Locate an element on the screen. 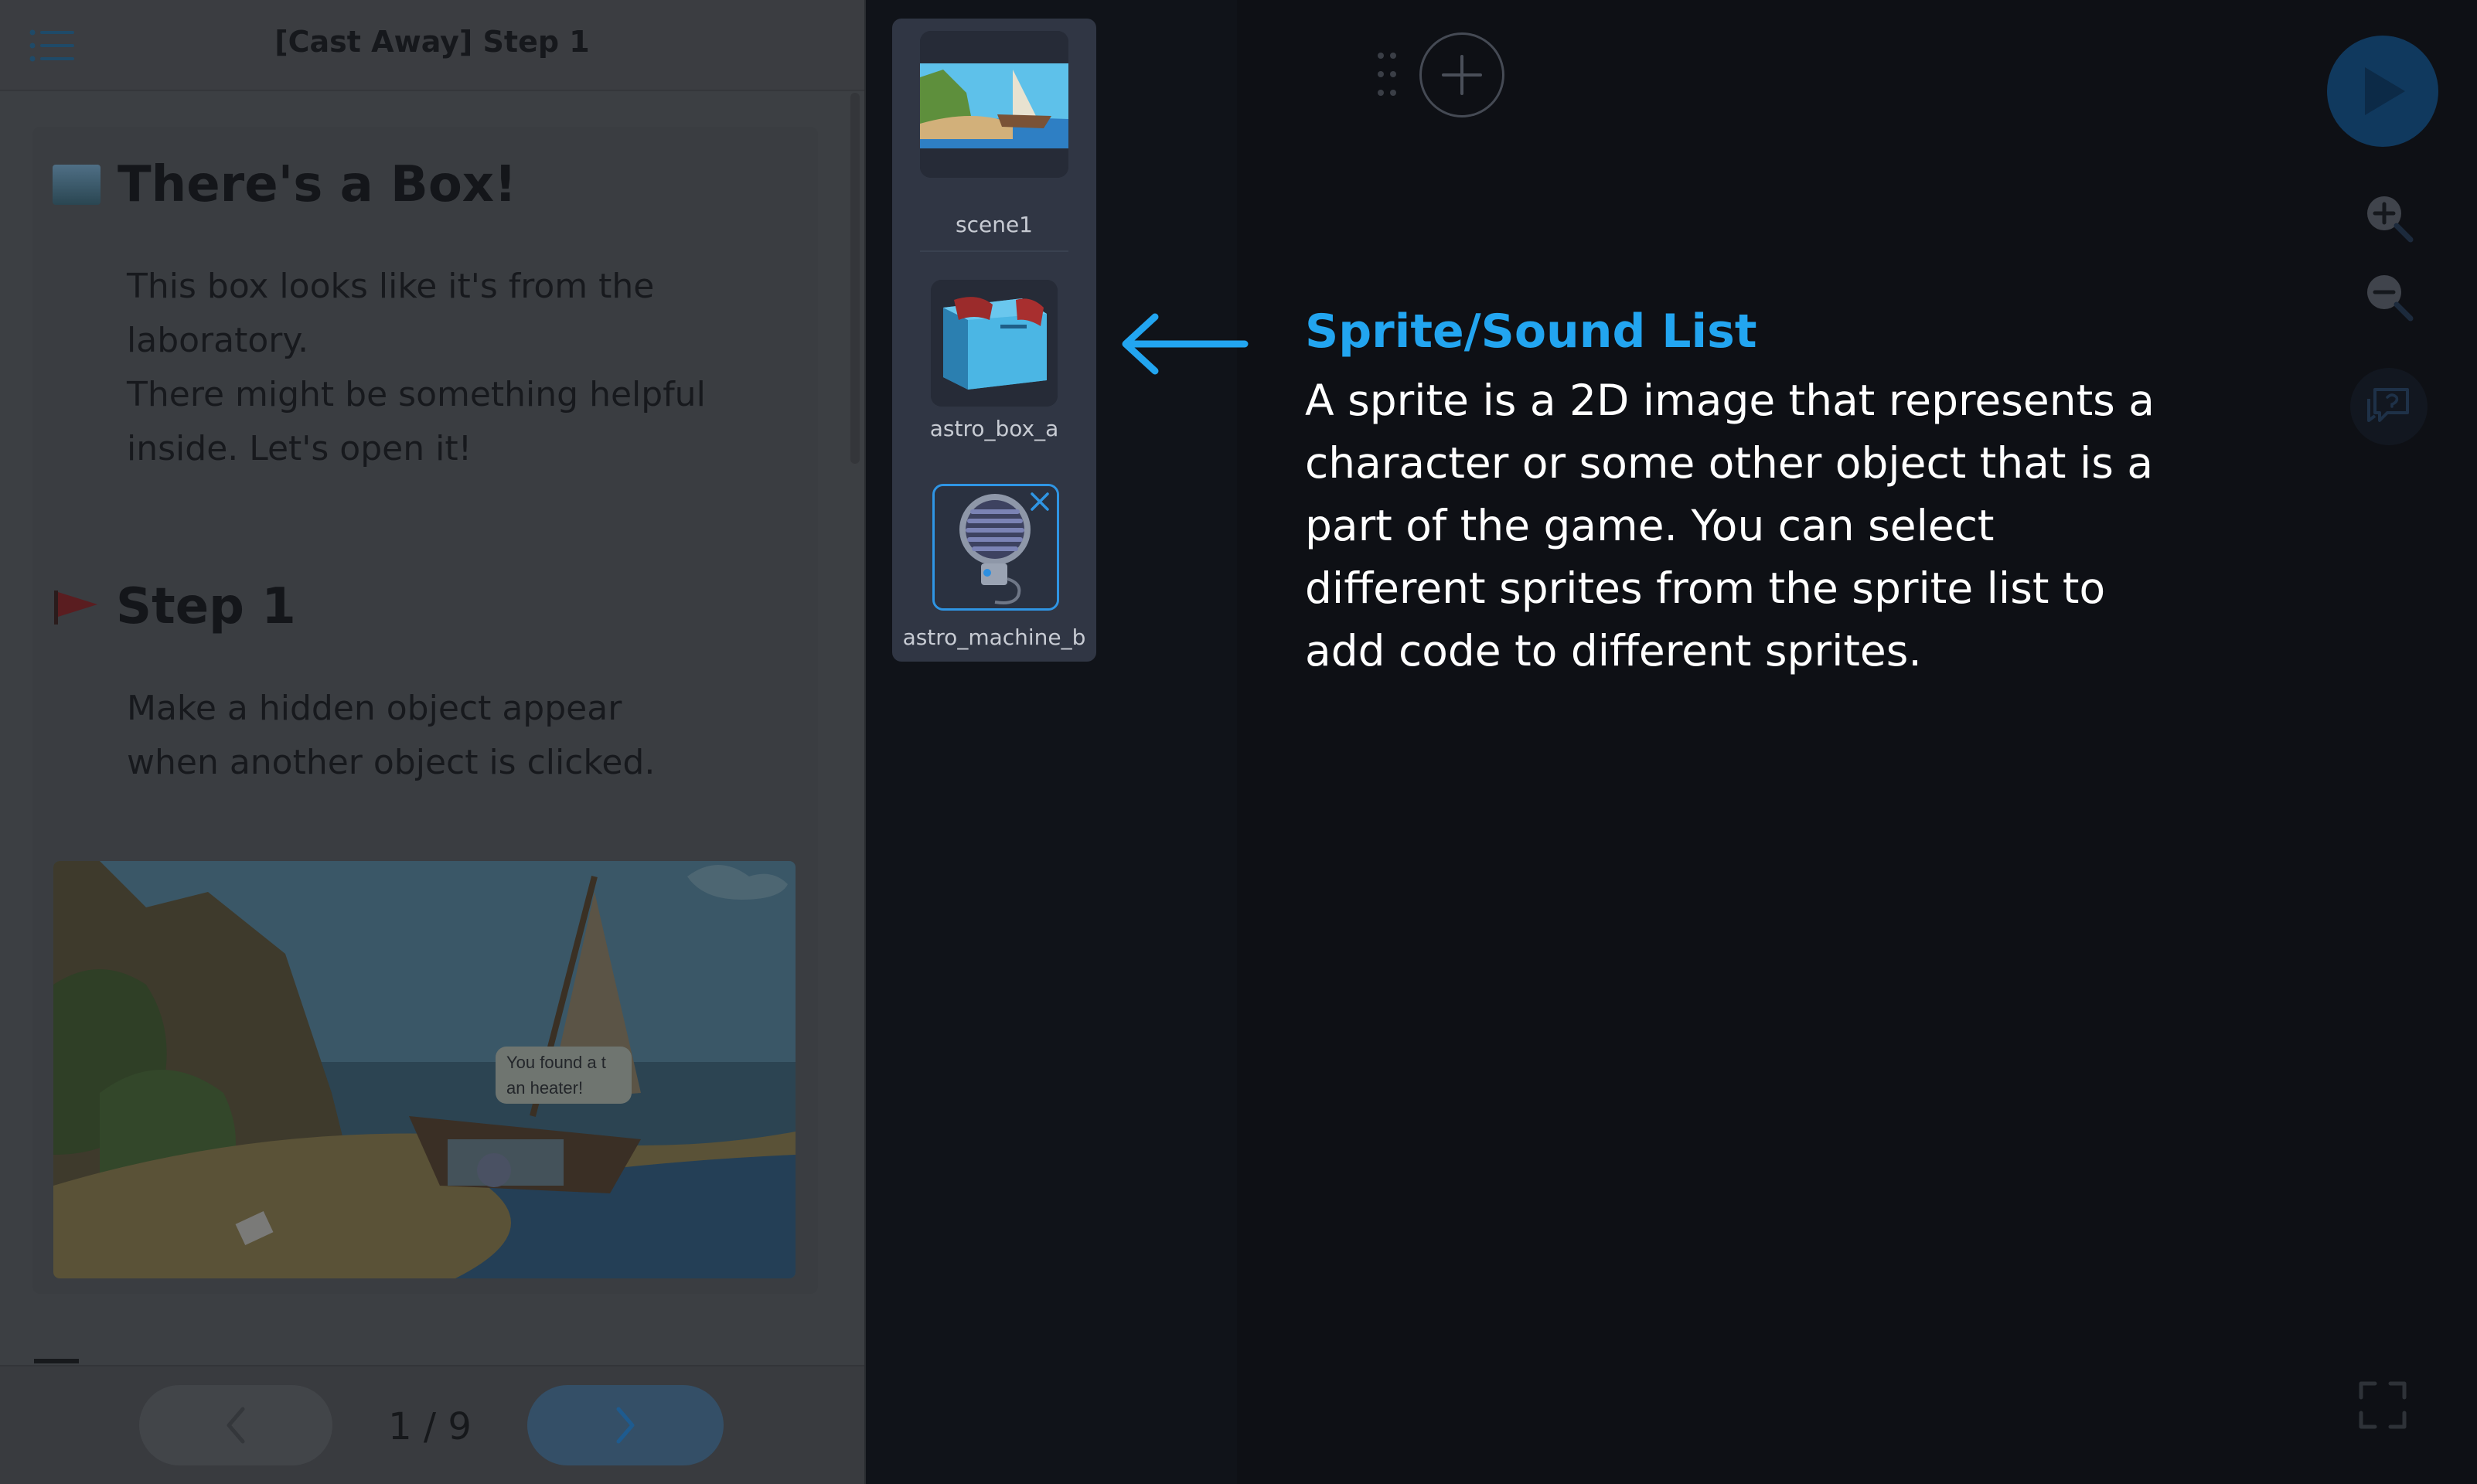 Image resolution: width=2477 pixels, height=1484 pixels. guide-footer: 1 / 9 is located at coordinates (432, 1421).